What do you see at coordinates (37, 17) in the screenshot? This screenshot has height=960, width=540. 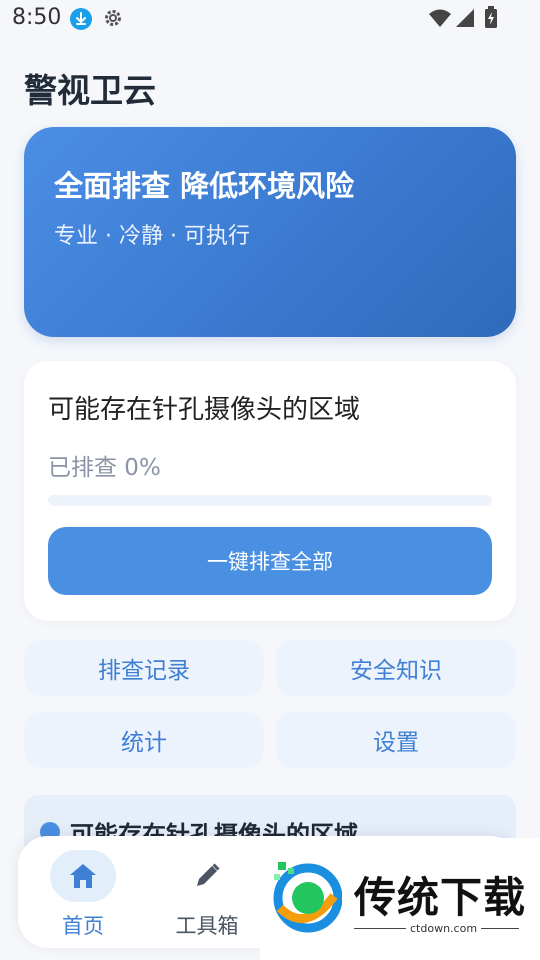 I see `status-time: 8:50` at bounding box center [37, 17].